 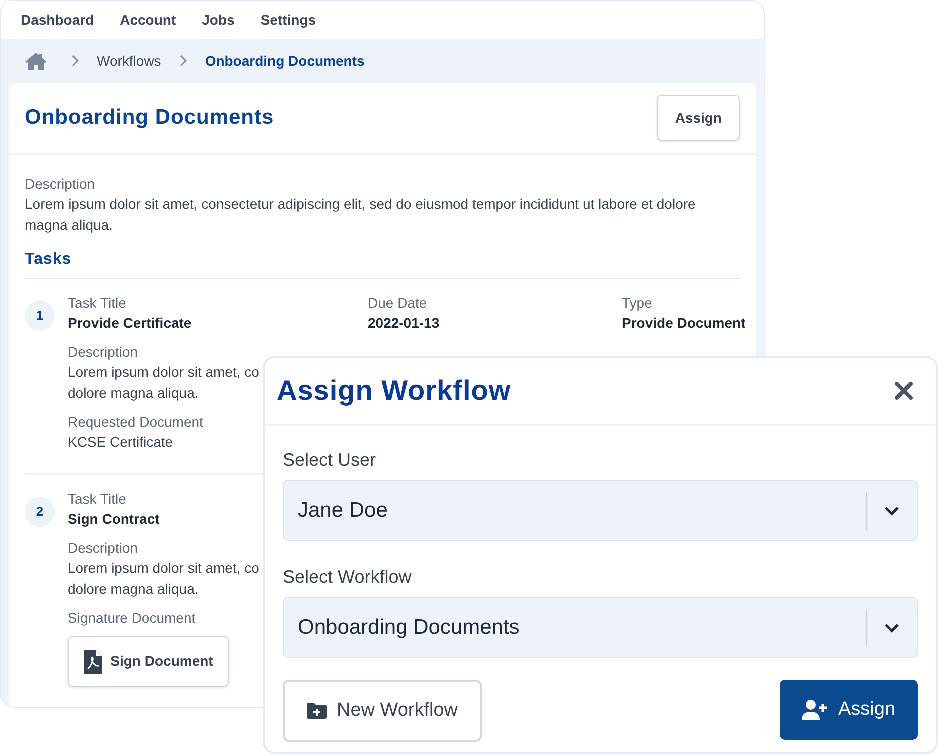 I want to click on field-label: Select Workflow, so click(x=348, y=577).